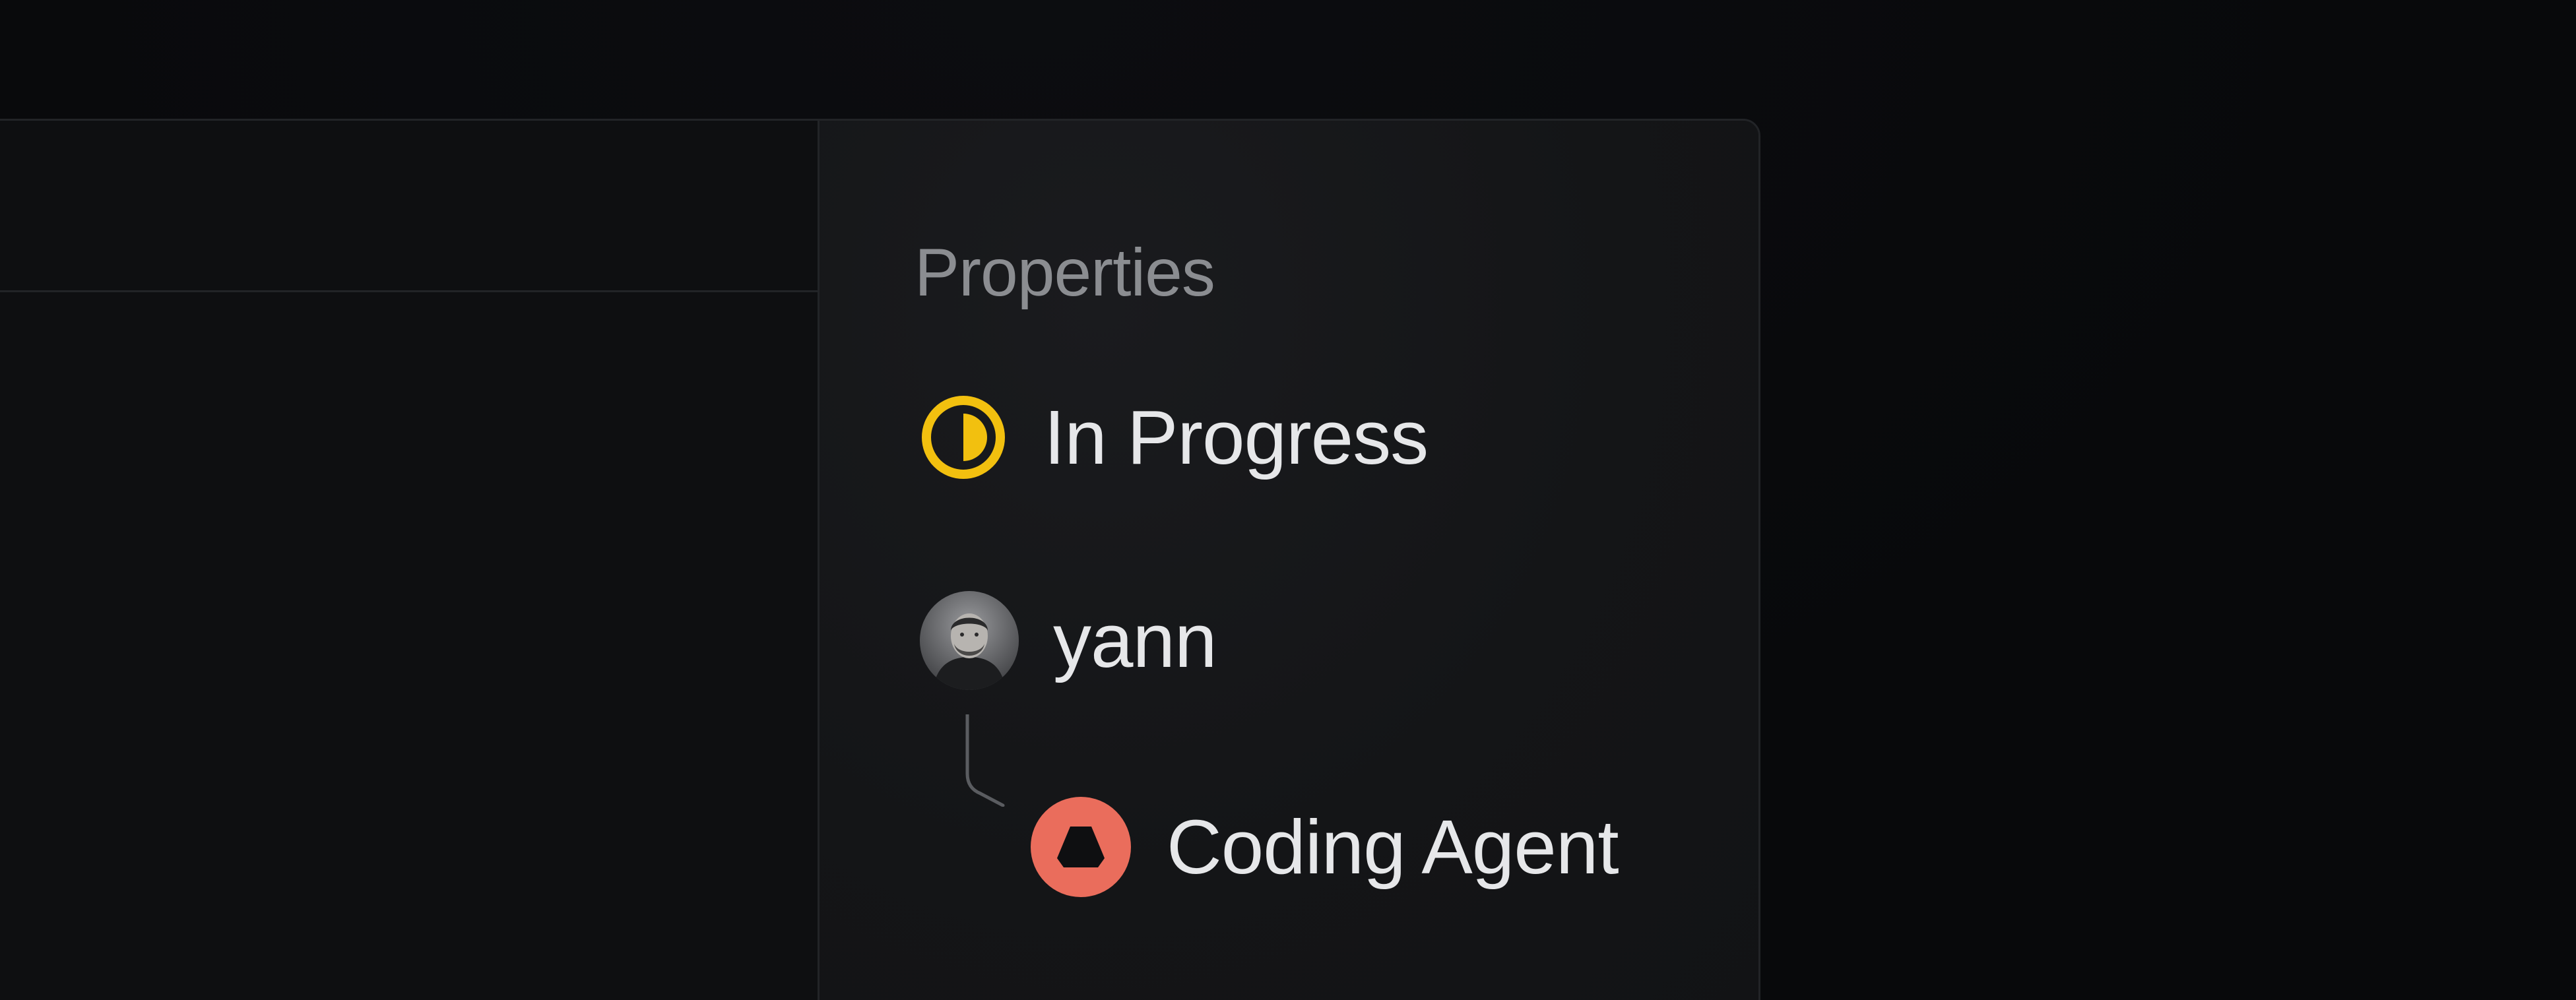 Image resolution: width=2576 pixels, height=1000 pixels. What do you see at coordinates (1081, 847) in the screenshot?
I see `agent-logo-icon` at bounding box center [1081, 847].